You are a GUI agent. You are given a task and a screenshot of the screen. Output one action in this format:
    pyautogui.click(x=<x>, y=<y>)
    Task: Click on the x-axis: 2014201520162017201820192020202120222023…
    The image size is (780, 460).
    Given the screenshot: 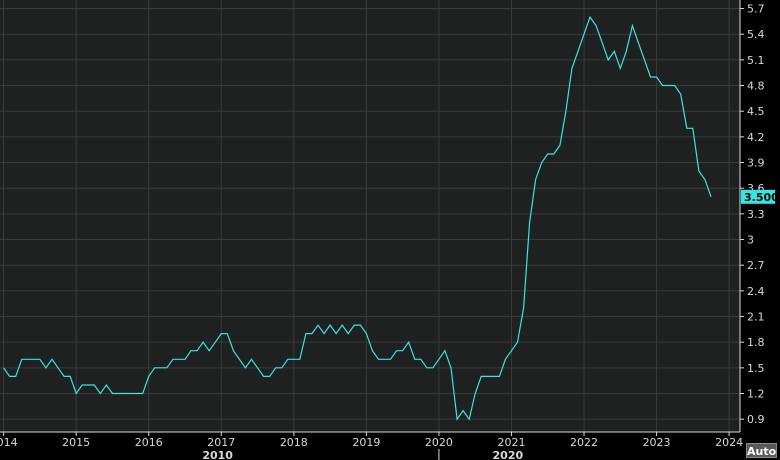 What is the action you would take?
    pyautogui.click(x=371, y=445)
    